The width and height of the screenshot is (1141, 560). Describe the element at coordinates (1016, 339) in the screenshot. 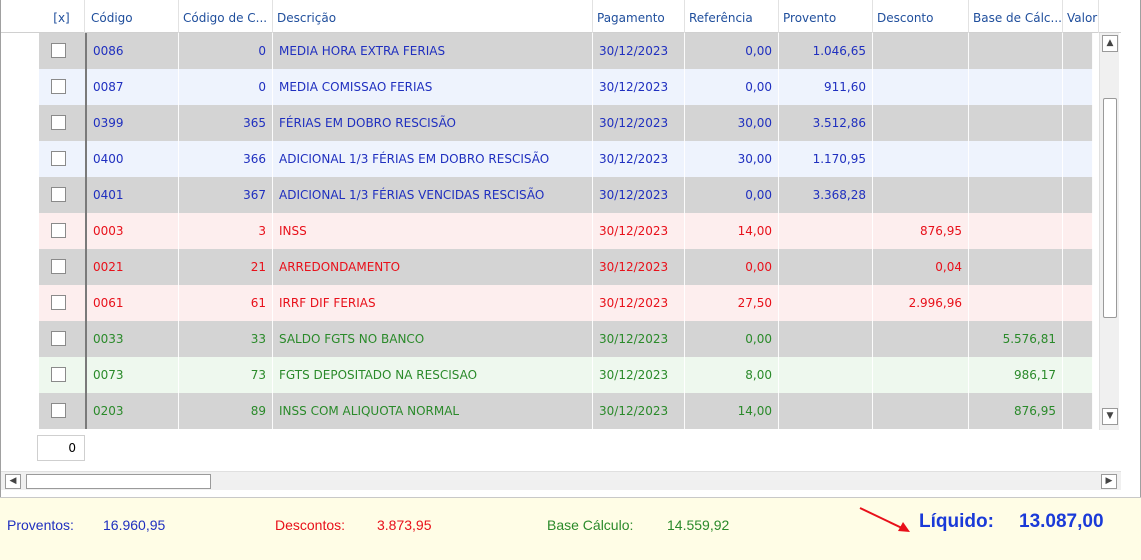

I see `cell-base: 5.576,81` at that location.